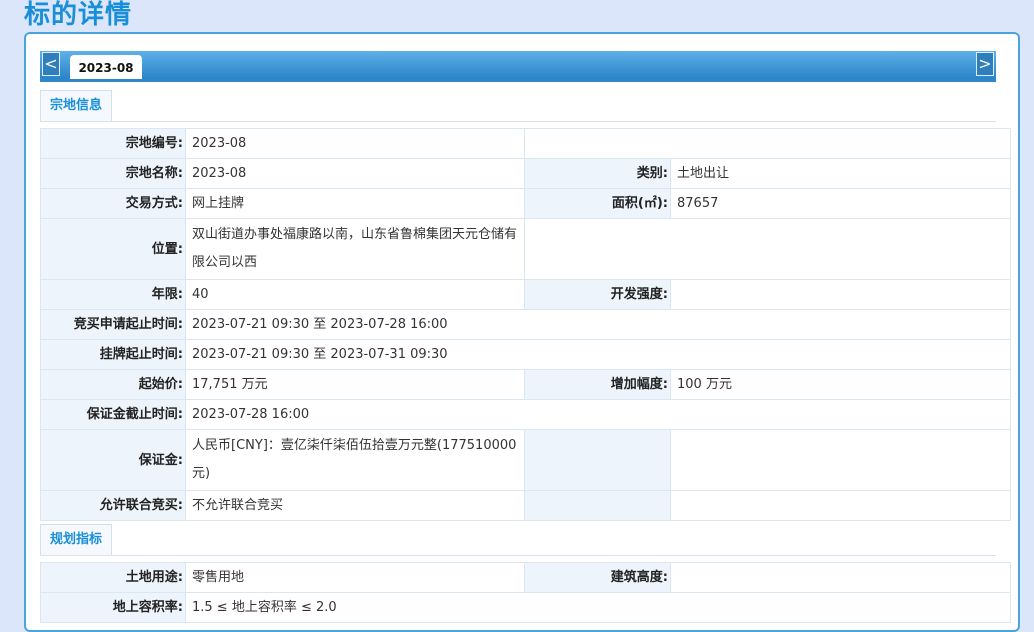 This screenshot has height=632, width=1034. I want to click on dev-intensity-label: 开发强度:, so click(597, 294).